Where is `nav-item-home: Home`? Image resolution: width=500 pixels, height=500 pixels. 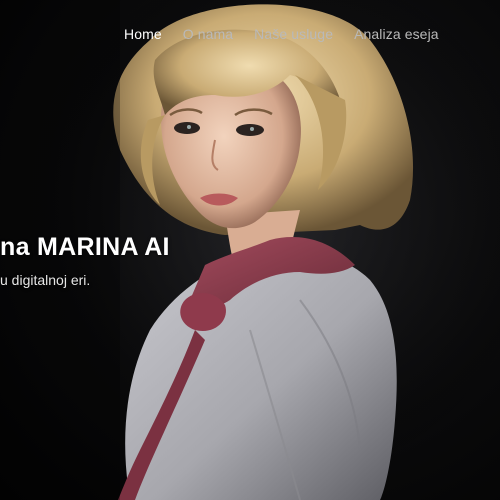 nav-item-home: Home is located at coordinates (143, 34).